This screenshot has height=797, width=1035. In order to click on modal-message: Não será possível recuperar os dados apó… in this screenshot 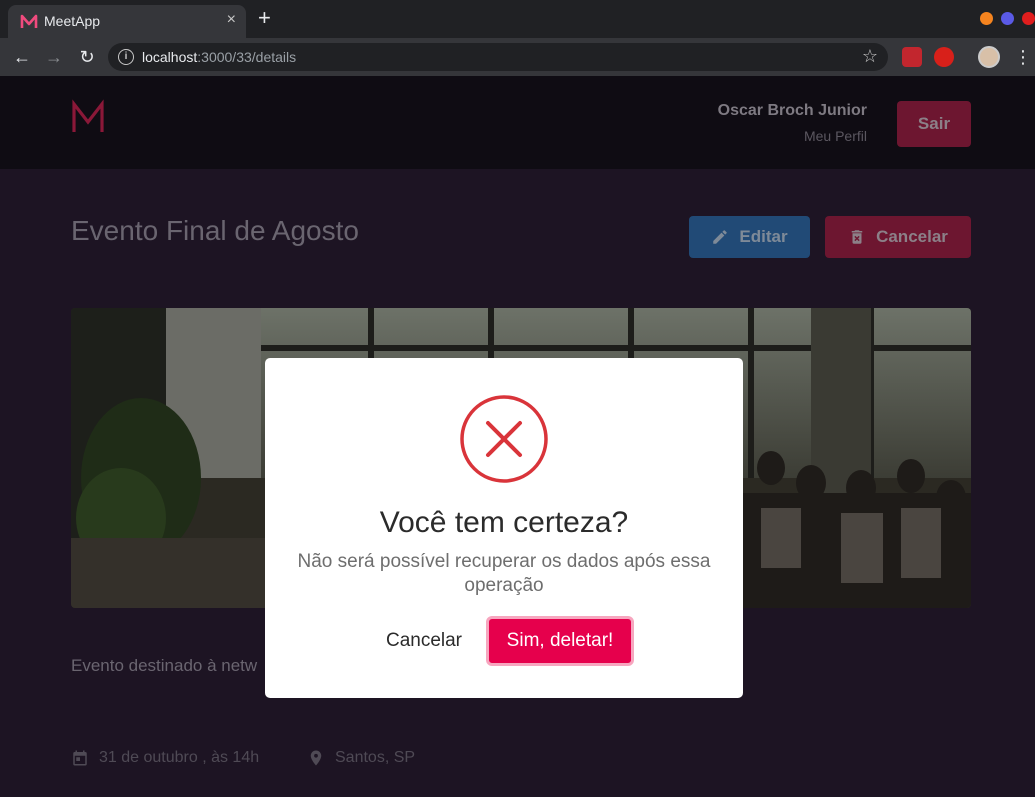, I will do `click(504, 573)`.